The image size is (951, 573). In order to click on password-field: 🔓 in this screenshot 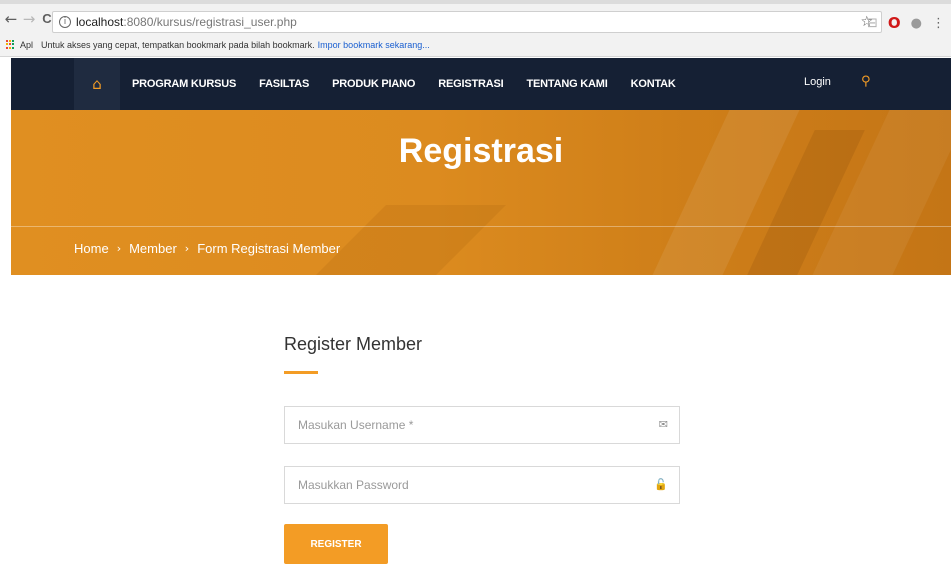, I will do `click(482, 485)`.